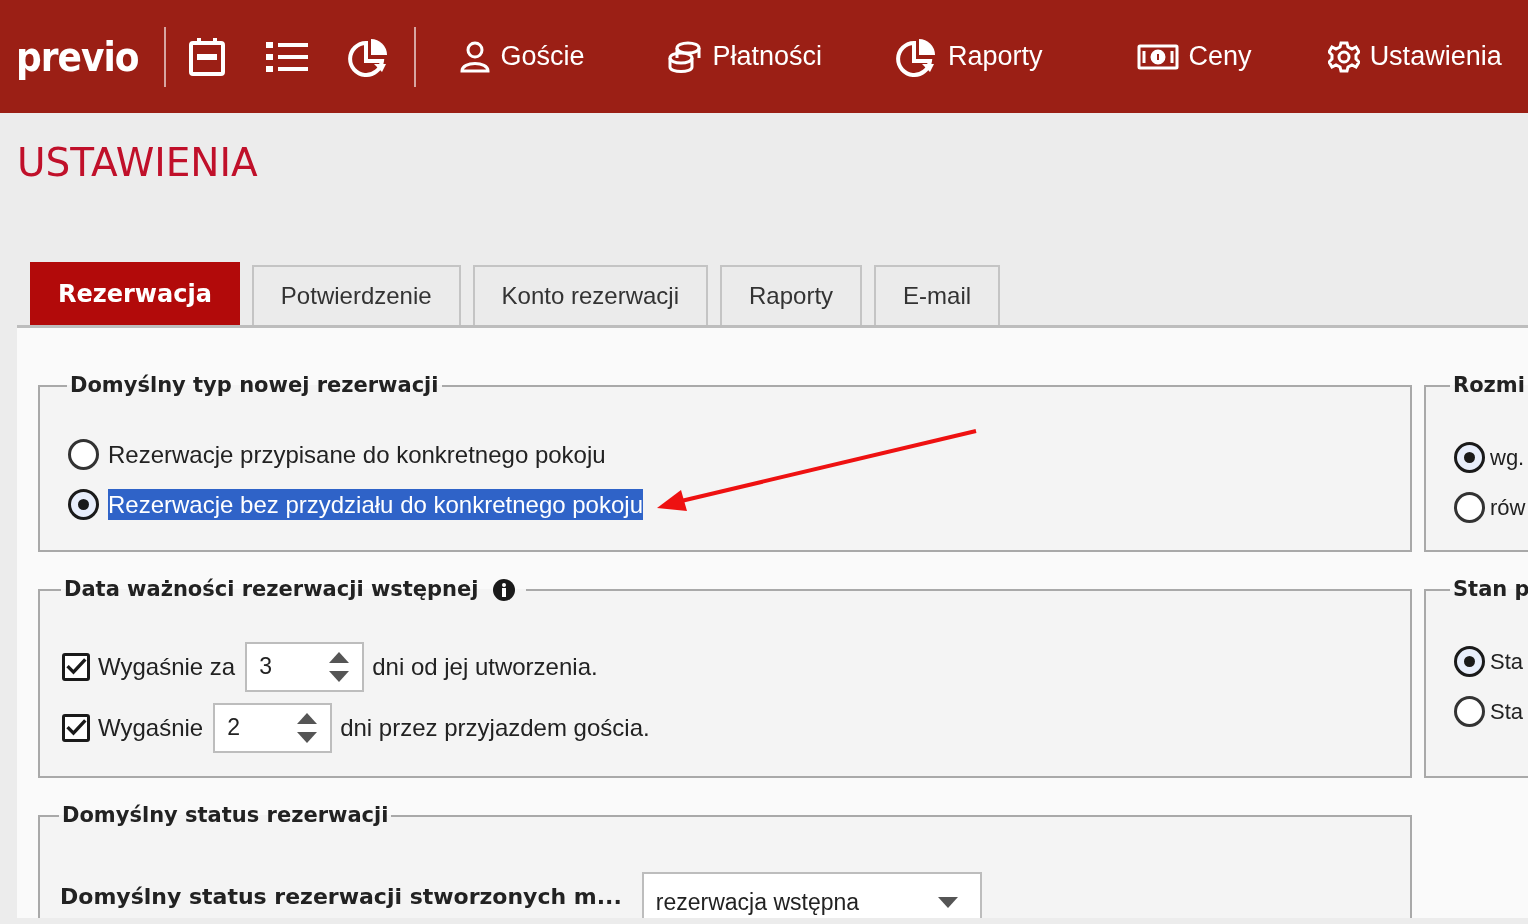 Image resolution: width=1528 pixels, height=924 pixels. What do you see at coordinates (135, 293) in the screenshot?
I see `tab: Rezerwacja` at bounding box center [135, 293].